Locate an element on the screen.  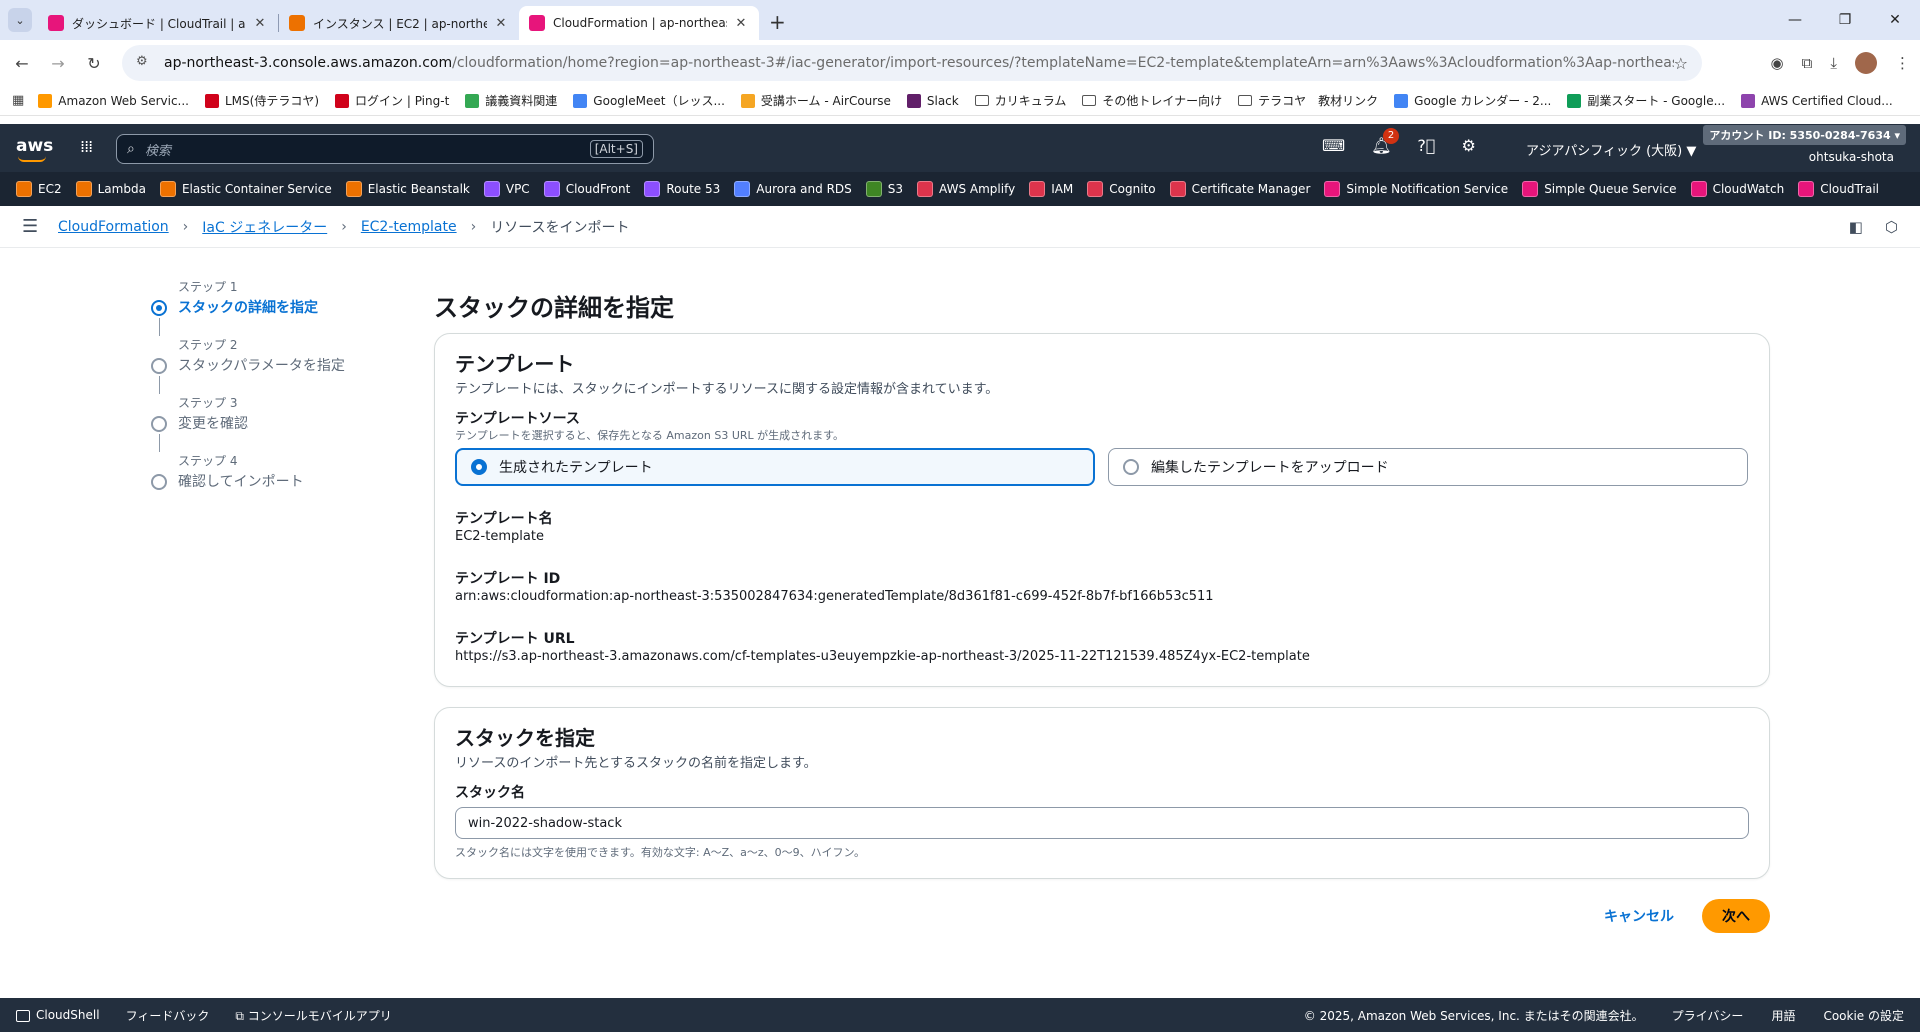
service-icon is located at coordinates (1095, 189).